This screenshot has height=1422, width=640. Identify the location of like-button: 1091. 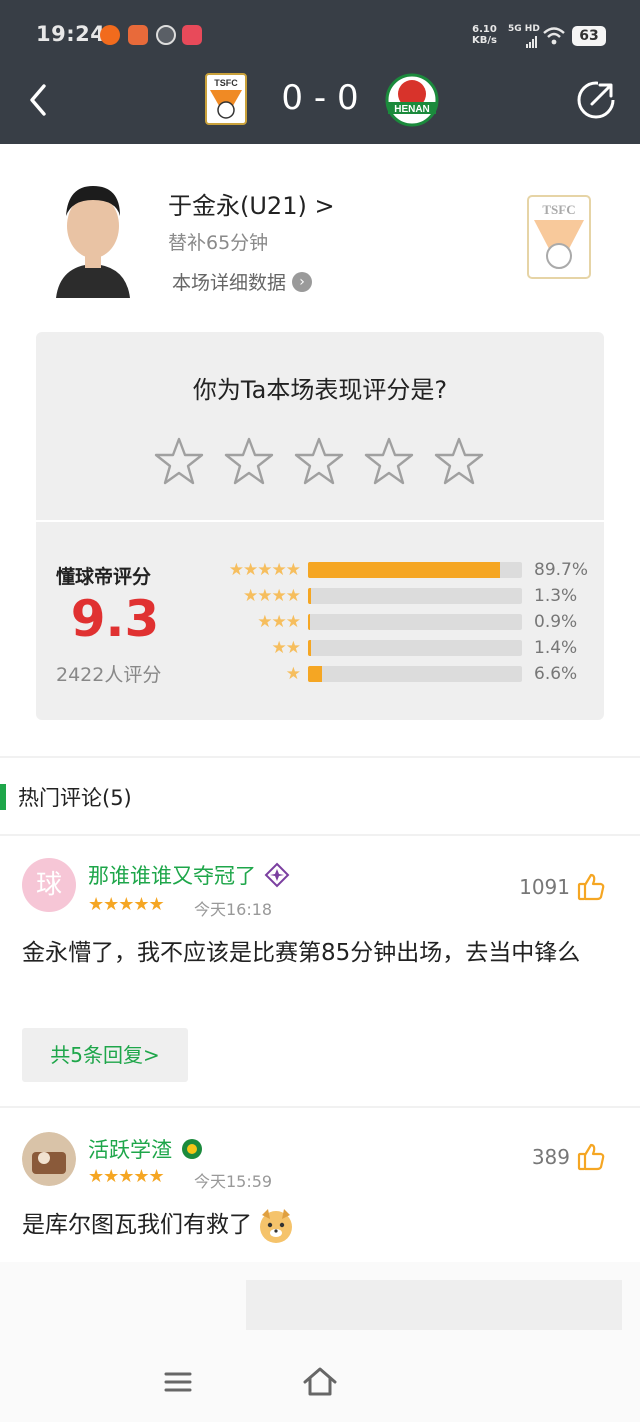
(562, 887).